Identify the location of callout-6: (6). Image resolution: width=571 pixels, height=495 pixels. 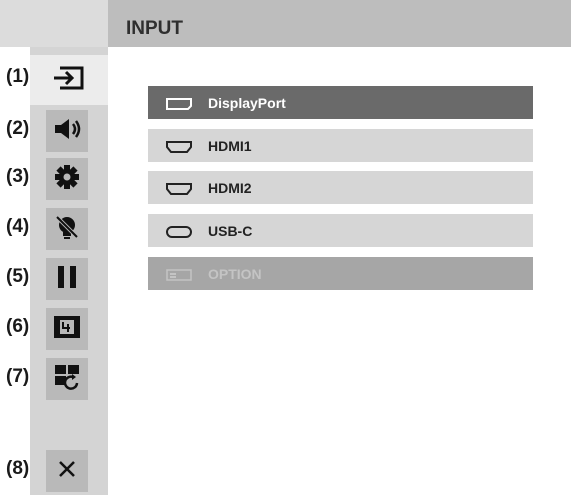
(18, 326).